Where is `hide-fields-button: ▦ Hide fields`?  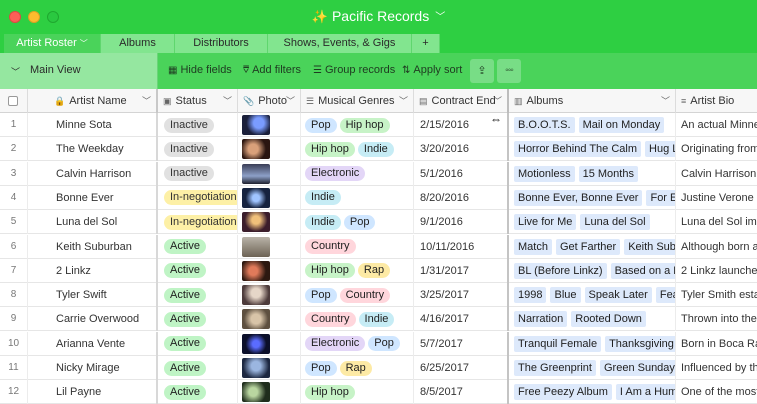
hide-fields-button: ▦ Hide fields is located at coordinates (200, 70).